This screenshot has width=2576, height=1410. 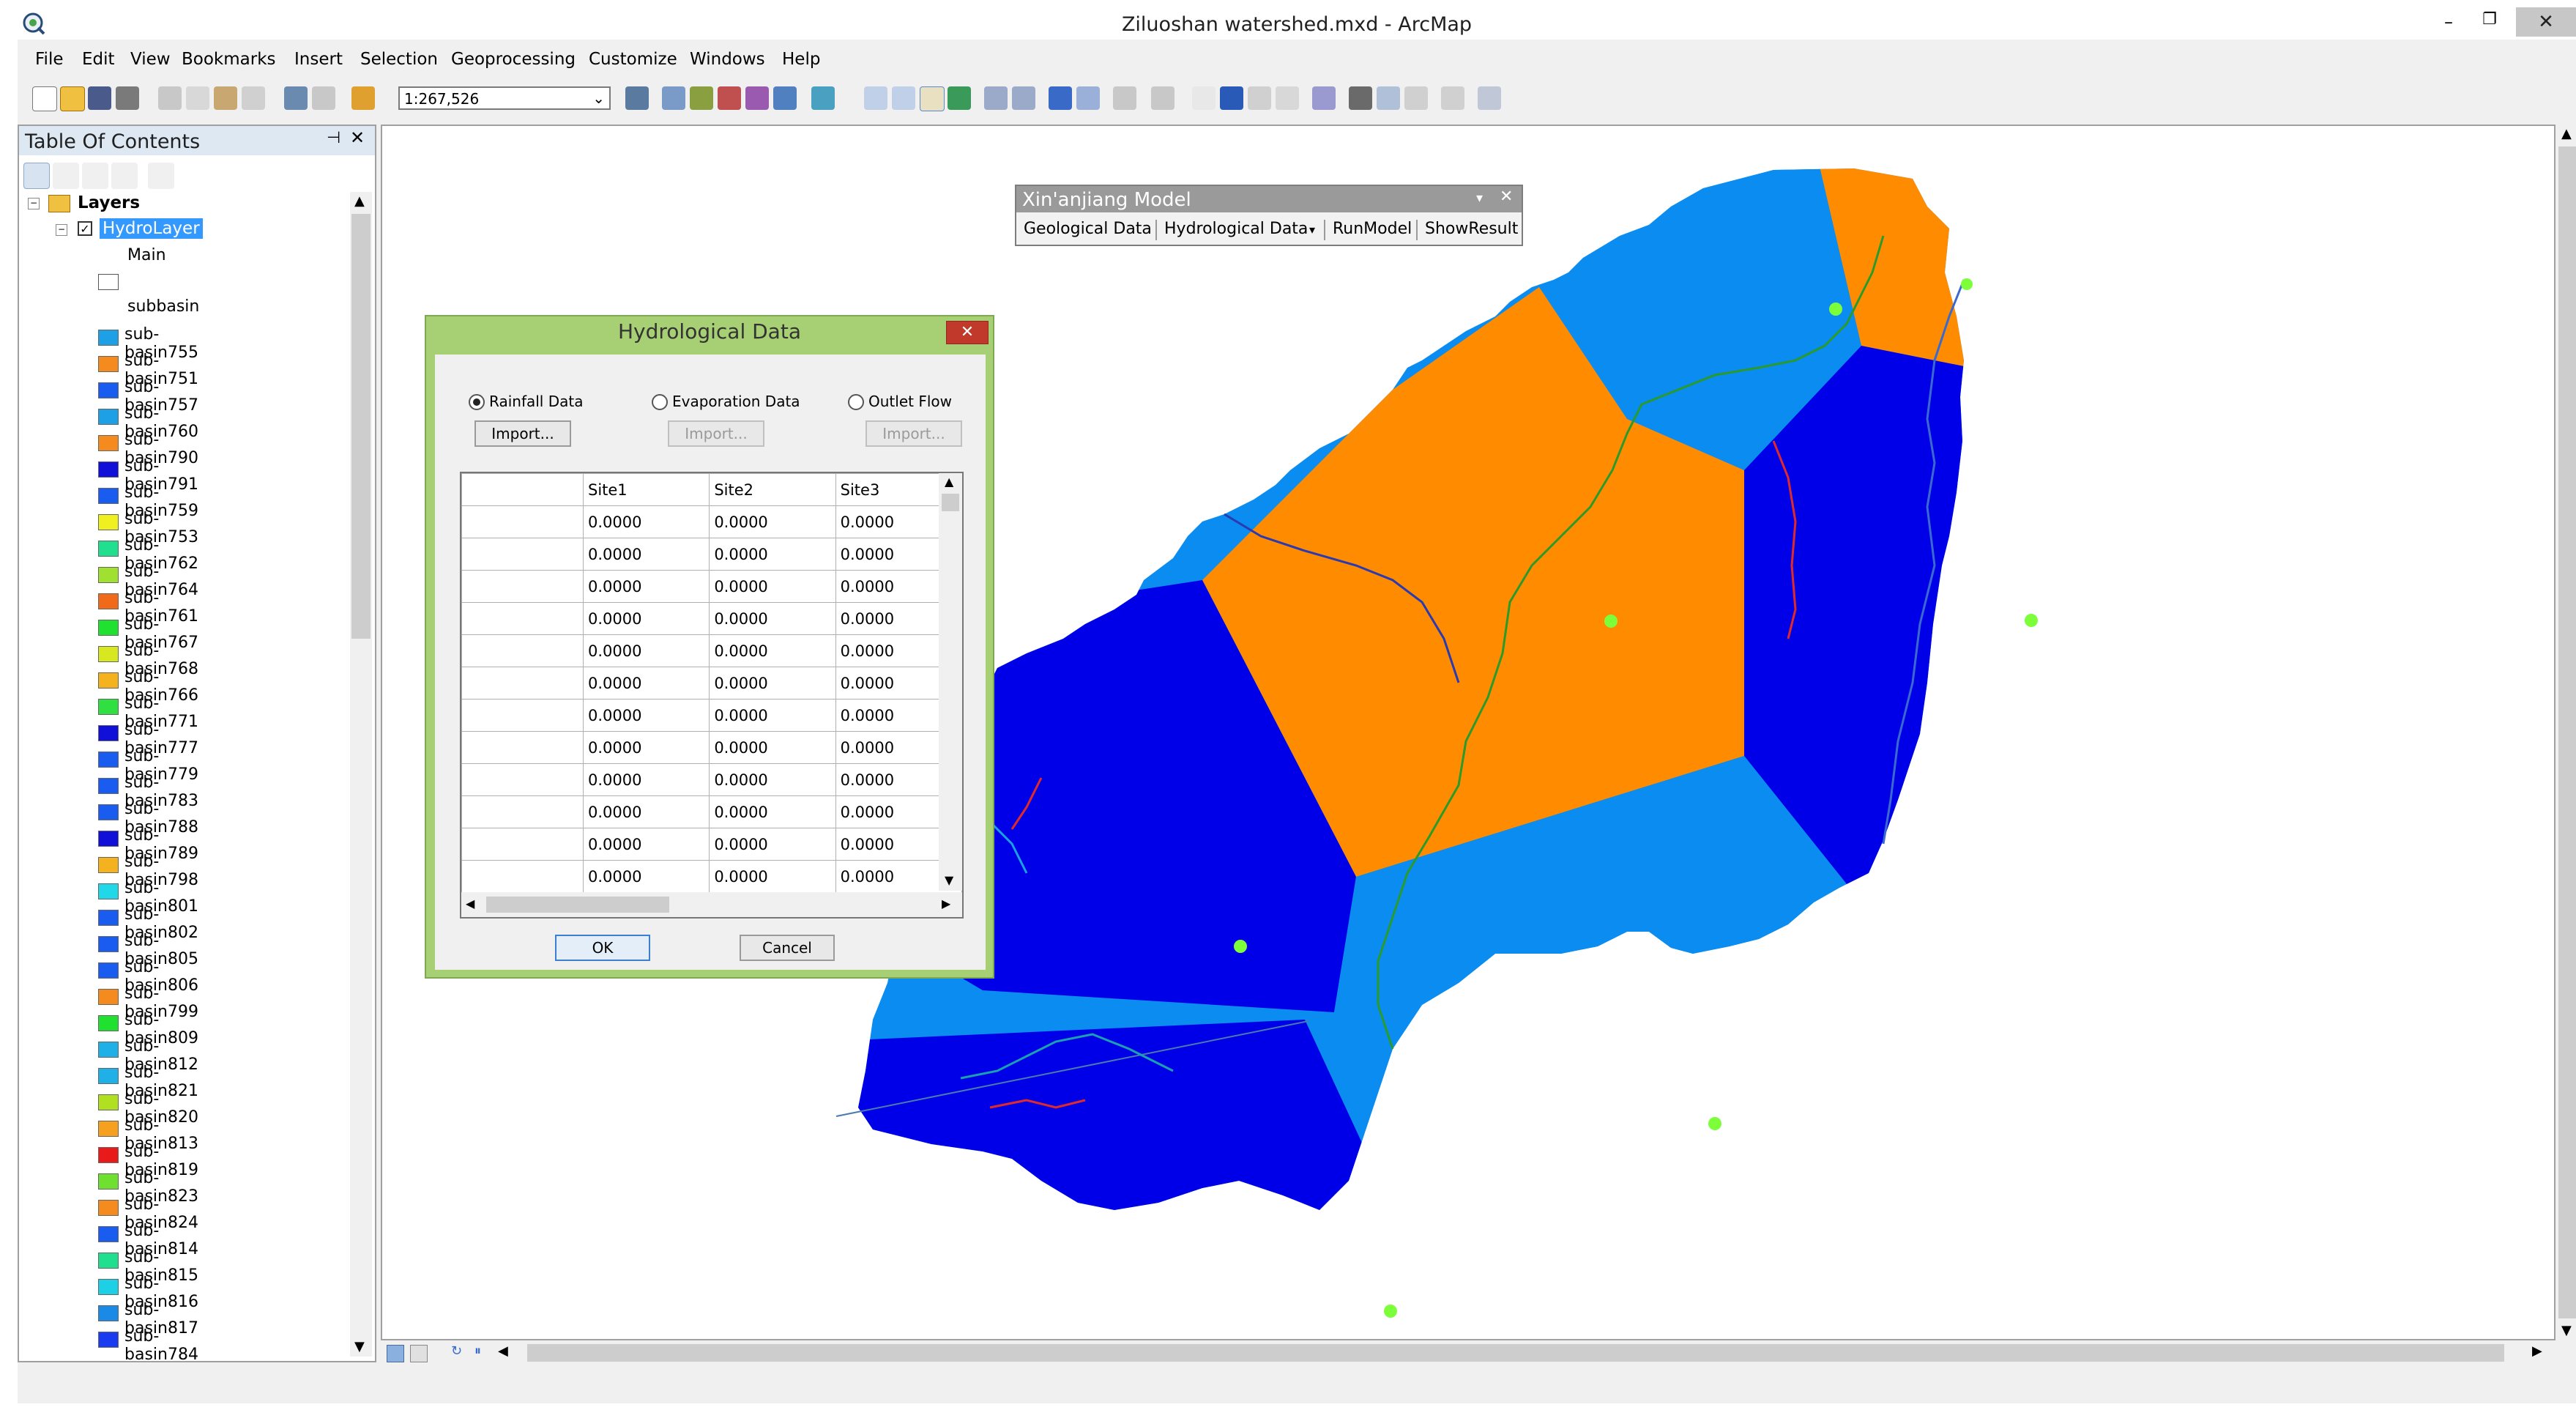 I want to click on search-window-icon, so click(x=729, y=98).